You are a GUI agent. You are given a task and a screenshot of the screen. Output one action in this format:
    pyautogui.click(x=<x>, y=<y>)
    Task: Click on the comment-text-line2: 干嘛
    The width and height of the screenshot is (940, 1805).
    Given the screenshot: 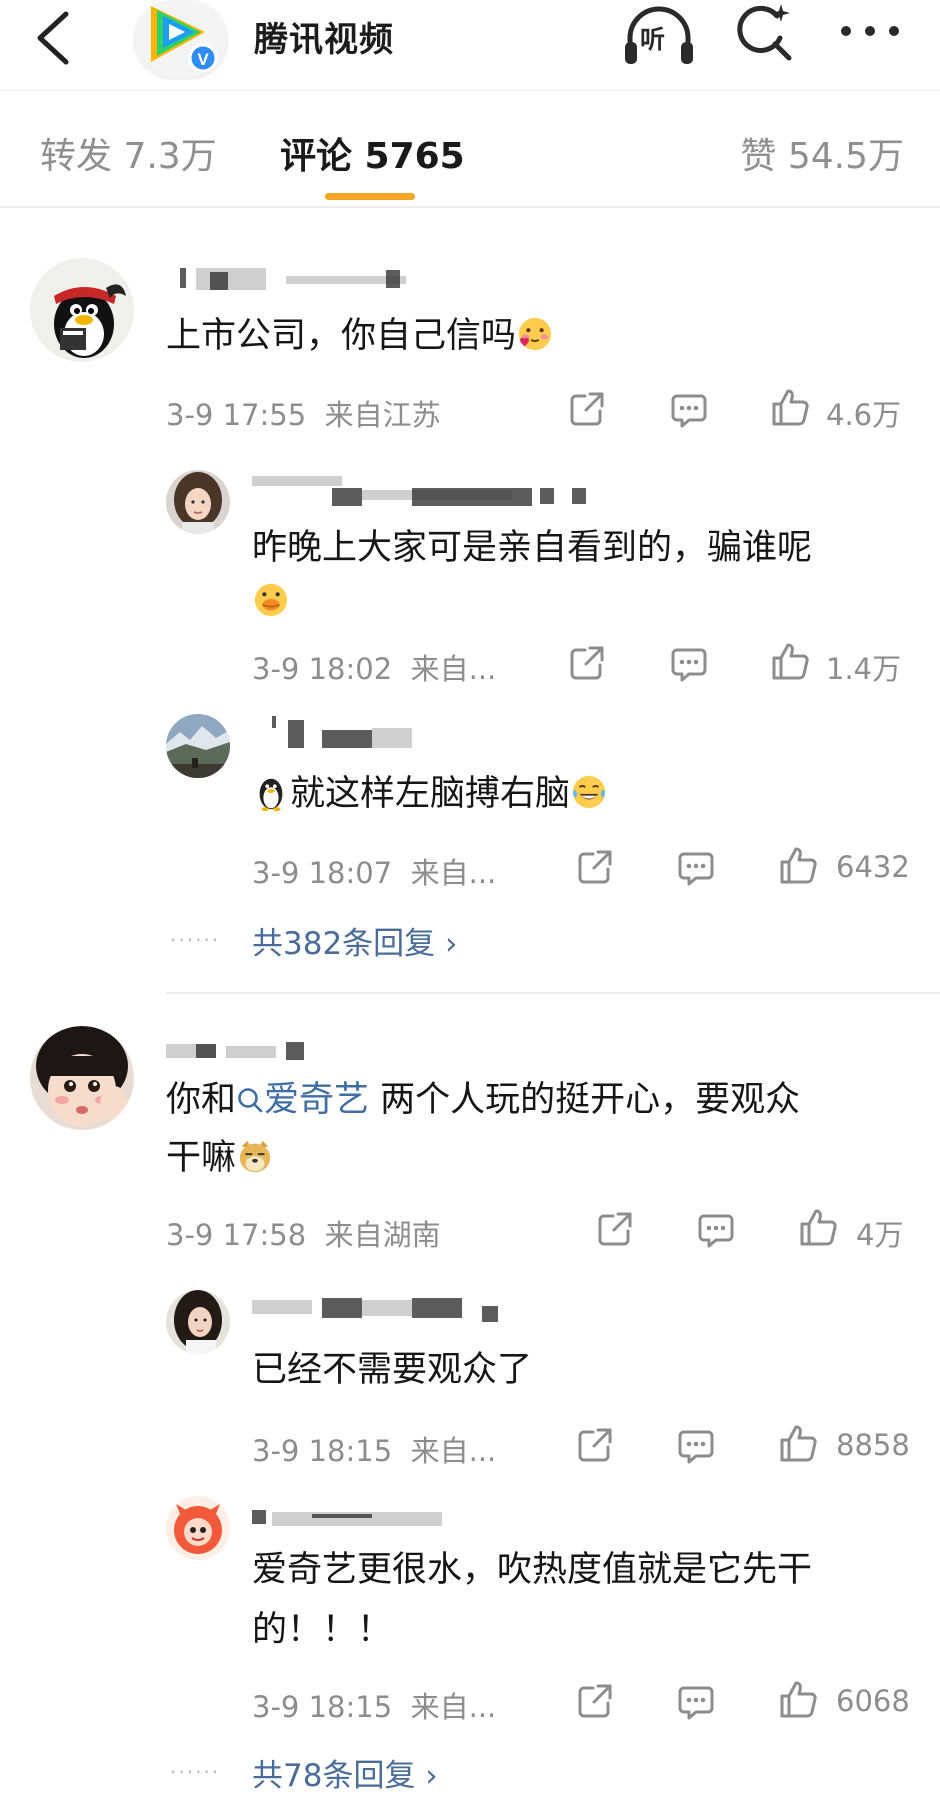 What is the action you would take?
    pyautogui.click(x=220, y=1158)
    